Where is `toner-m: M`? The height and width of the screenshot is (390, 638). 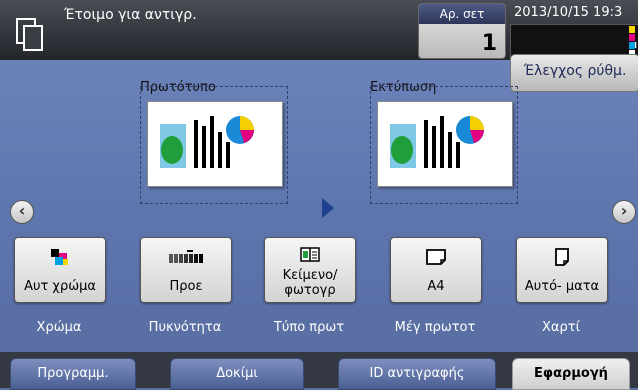 toner-m: M is located at coordinates (632, 42).